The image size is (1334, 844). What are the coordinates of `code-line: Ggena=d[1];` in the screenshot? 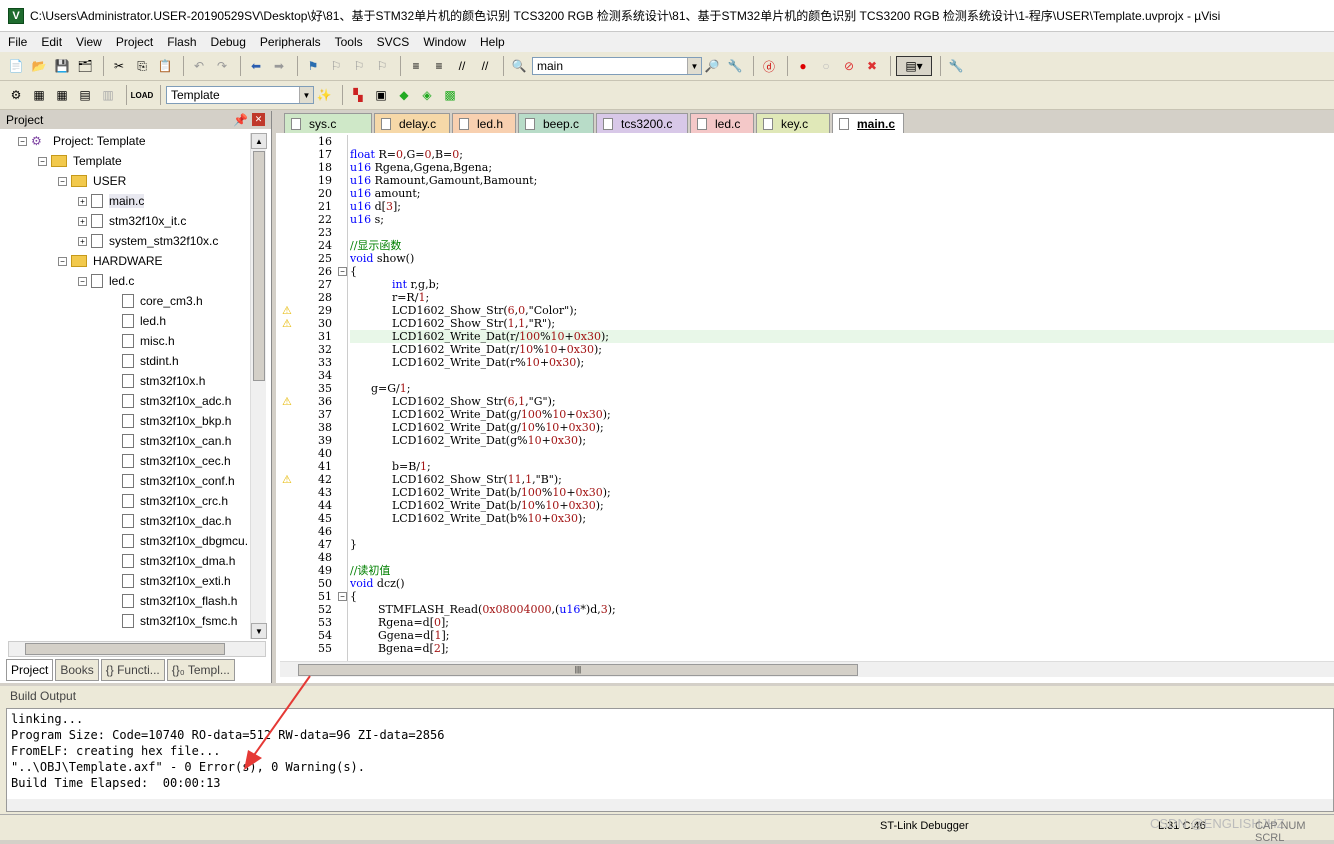 It's located at (842, 635).